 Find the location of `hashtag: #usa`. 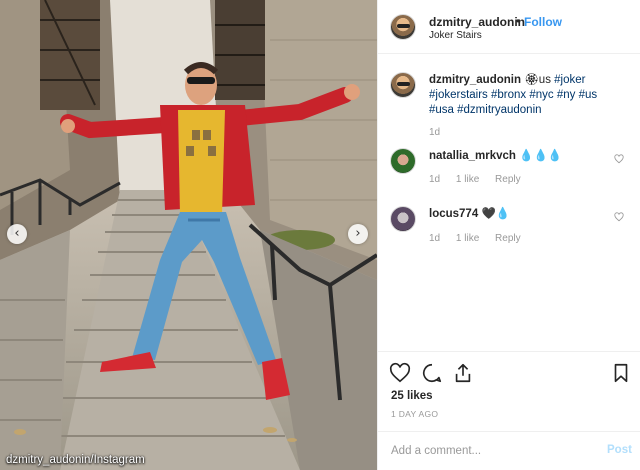

hashtag: #usa is located at coordinates (441, 110).